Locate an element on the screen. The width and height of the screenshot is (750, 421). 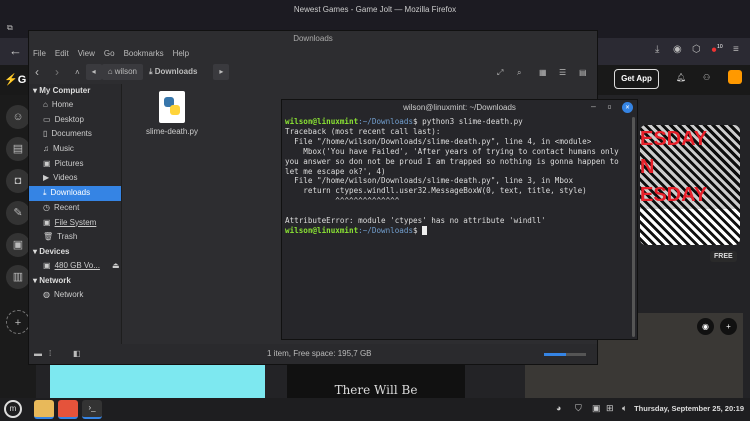
sidebar-item-home: ⌂ Home is located at coordinates (75, 105).